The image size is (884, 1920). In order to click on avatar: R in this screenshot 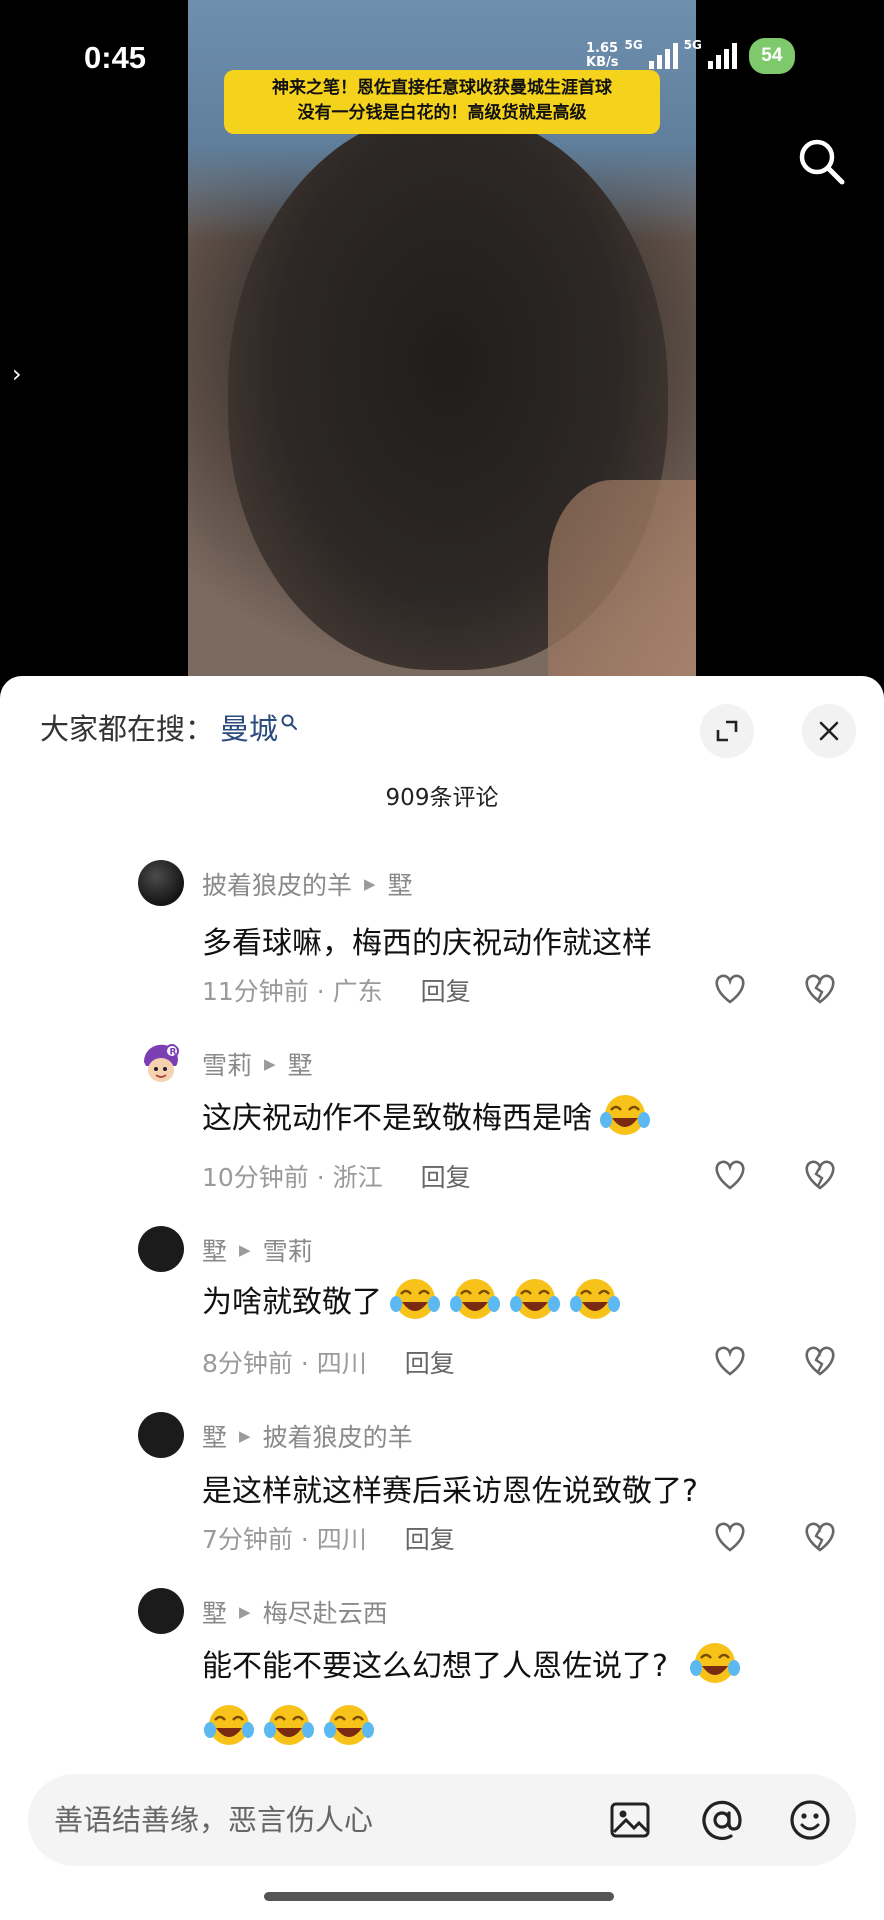, I will do `click(161, 1063)`.